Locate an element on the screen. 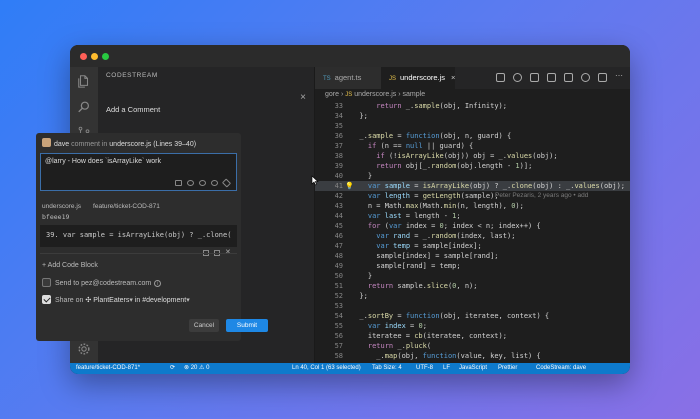 Image resolution: width=700 pixels, height=419 pixels. tab-underscore-js: JS underscore.js × is located at coordinates (418, 78).